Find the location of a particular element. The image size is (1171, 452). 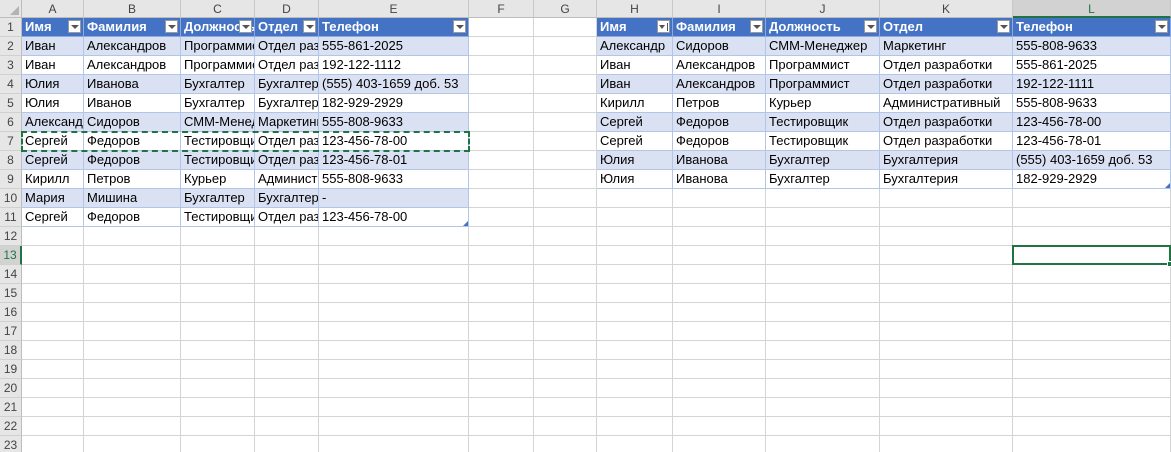

column-header-c: C is located at coordinates (218, 9).